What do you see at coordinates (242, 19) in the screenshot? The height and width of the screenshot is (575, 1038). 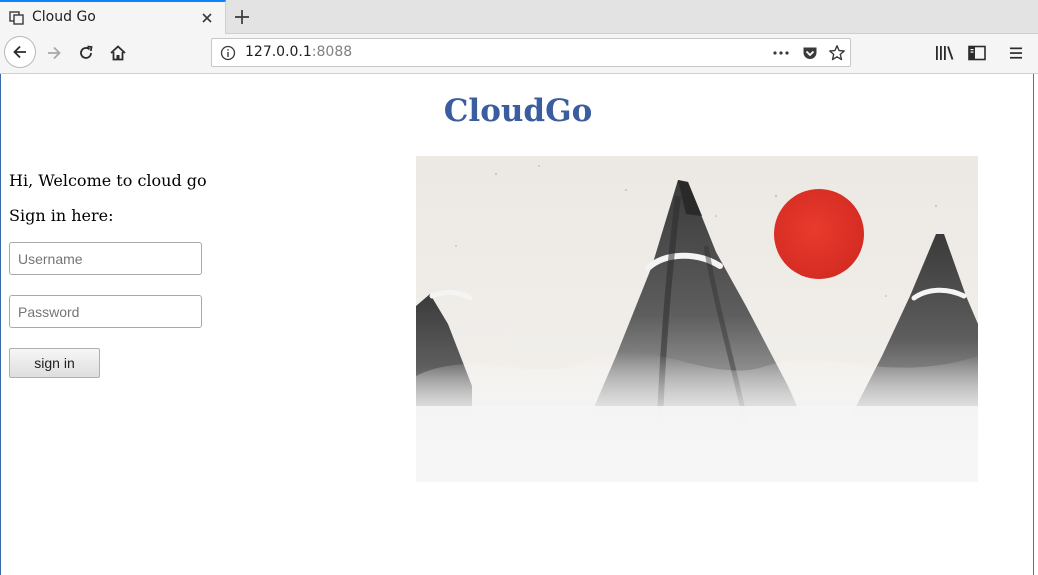 I see `new-tab-icon` at bounding box center [242, 19].